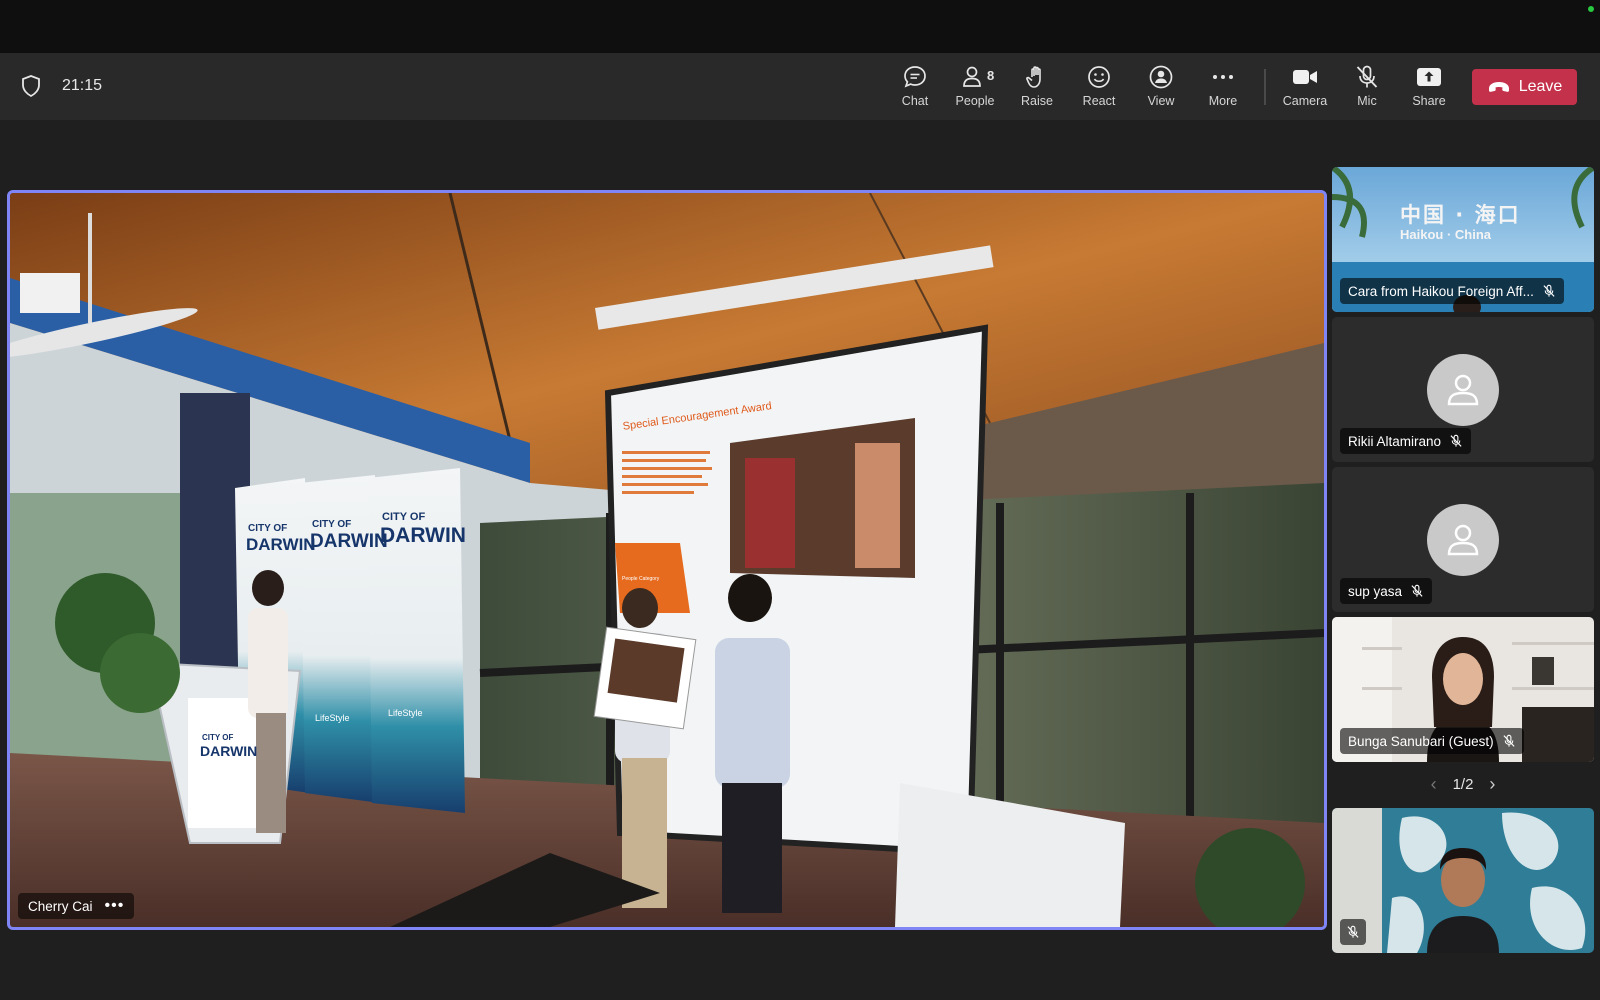 This screenshot has height=1000, width=1600. I want to click on leave-button: Leave, so click(1524, 87).